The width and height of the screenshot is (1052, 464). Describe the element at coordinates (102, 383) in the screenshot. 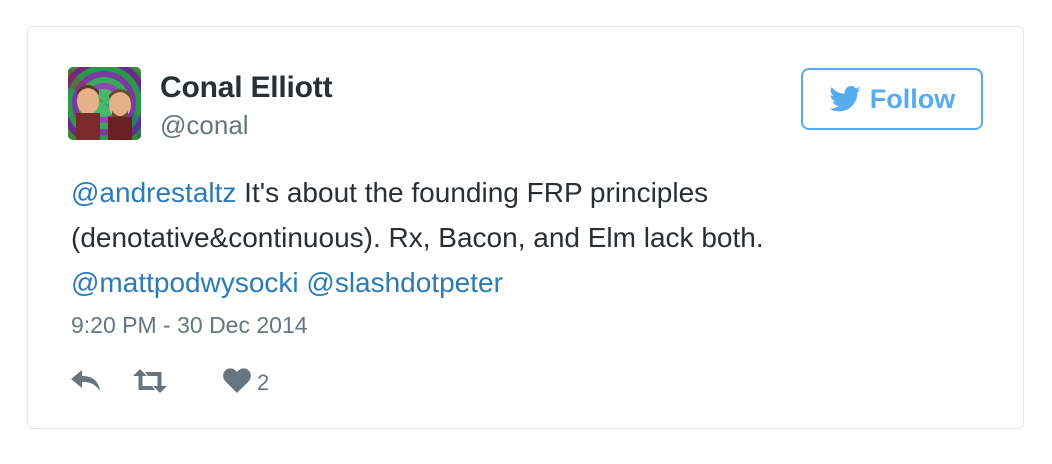

I see `reply-button` at that location.